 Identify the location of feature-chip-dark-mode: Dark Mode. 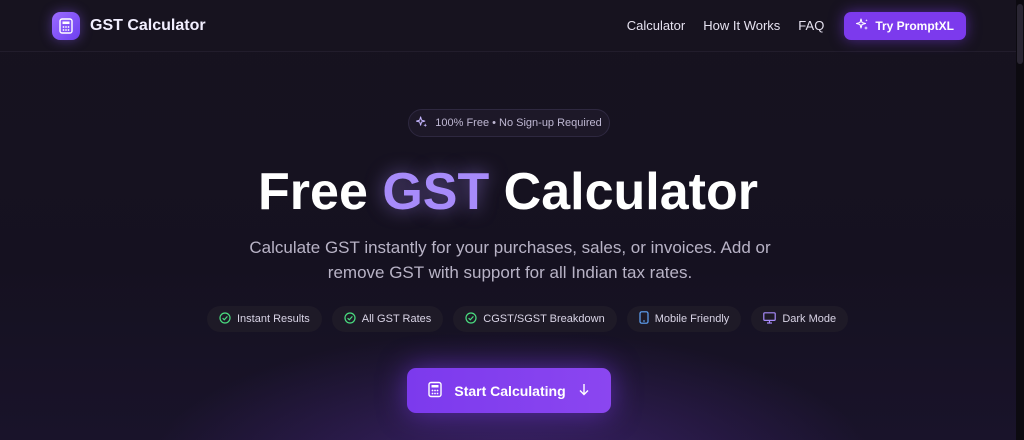
(800, 319).